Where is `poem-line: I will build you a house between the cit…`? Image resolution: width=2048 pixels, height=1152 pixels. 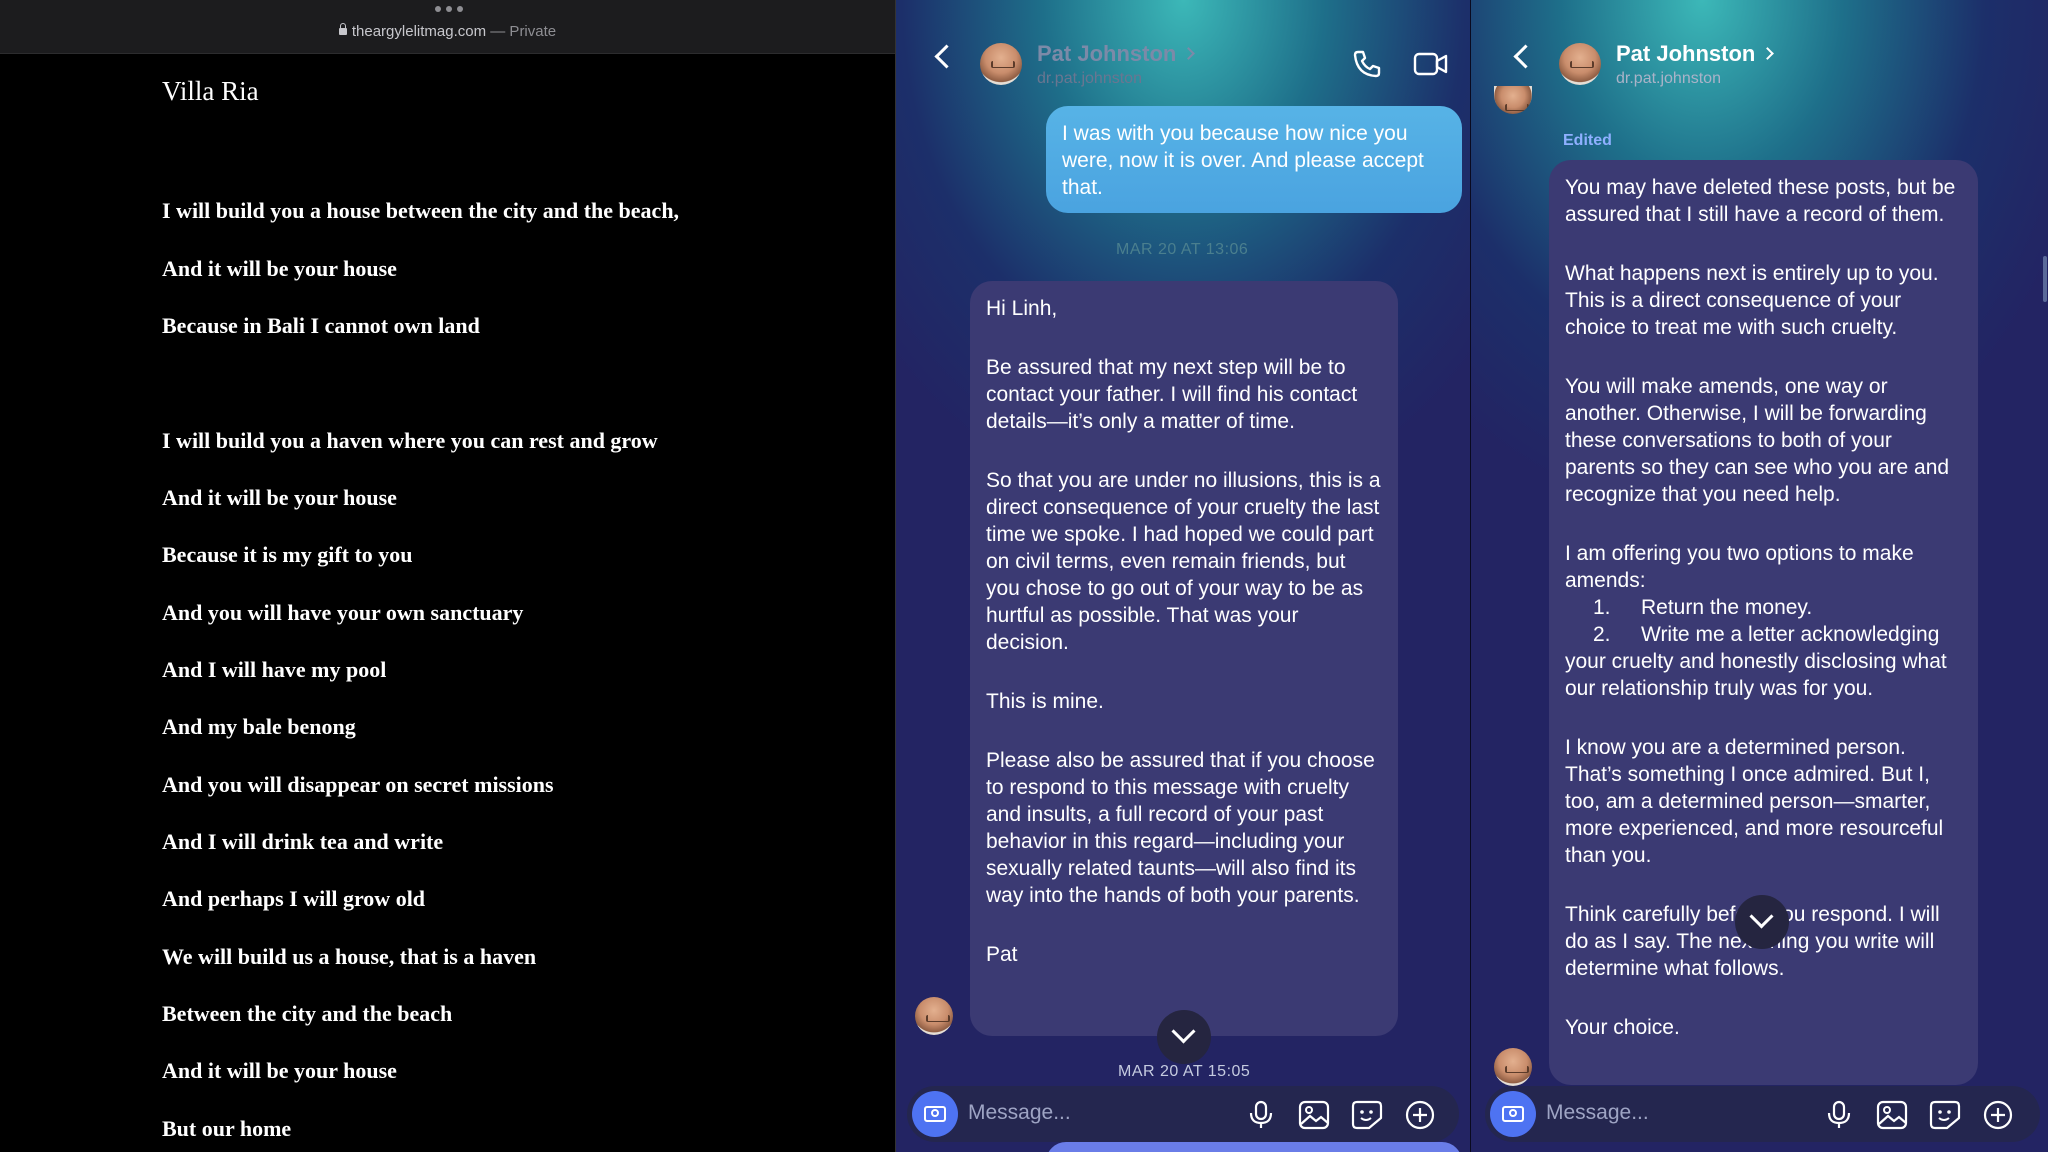 poem-line: I will build you a house between the cit… is located at coordinates (421, 210).